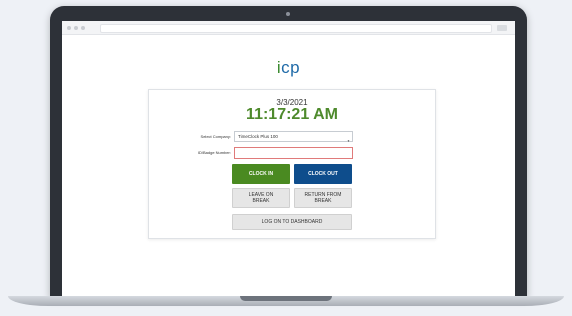  Describe the element at coordinates (286, 298) in the screenshot. I see `laptop-base-notch` at that location.